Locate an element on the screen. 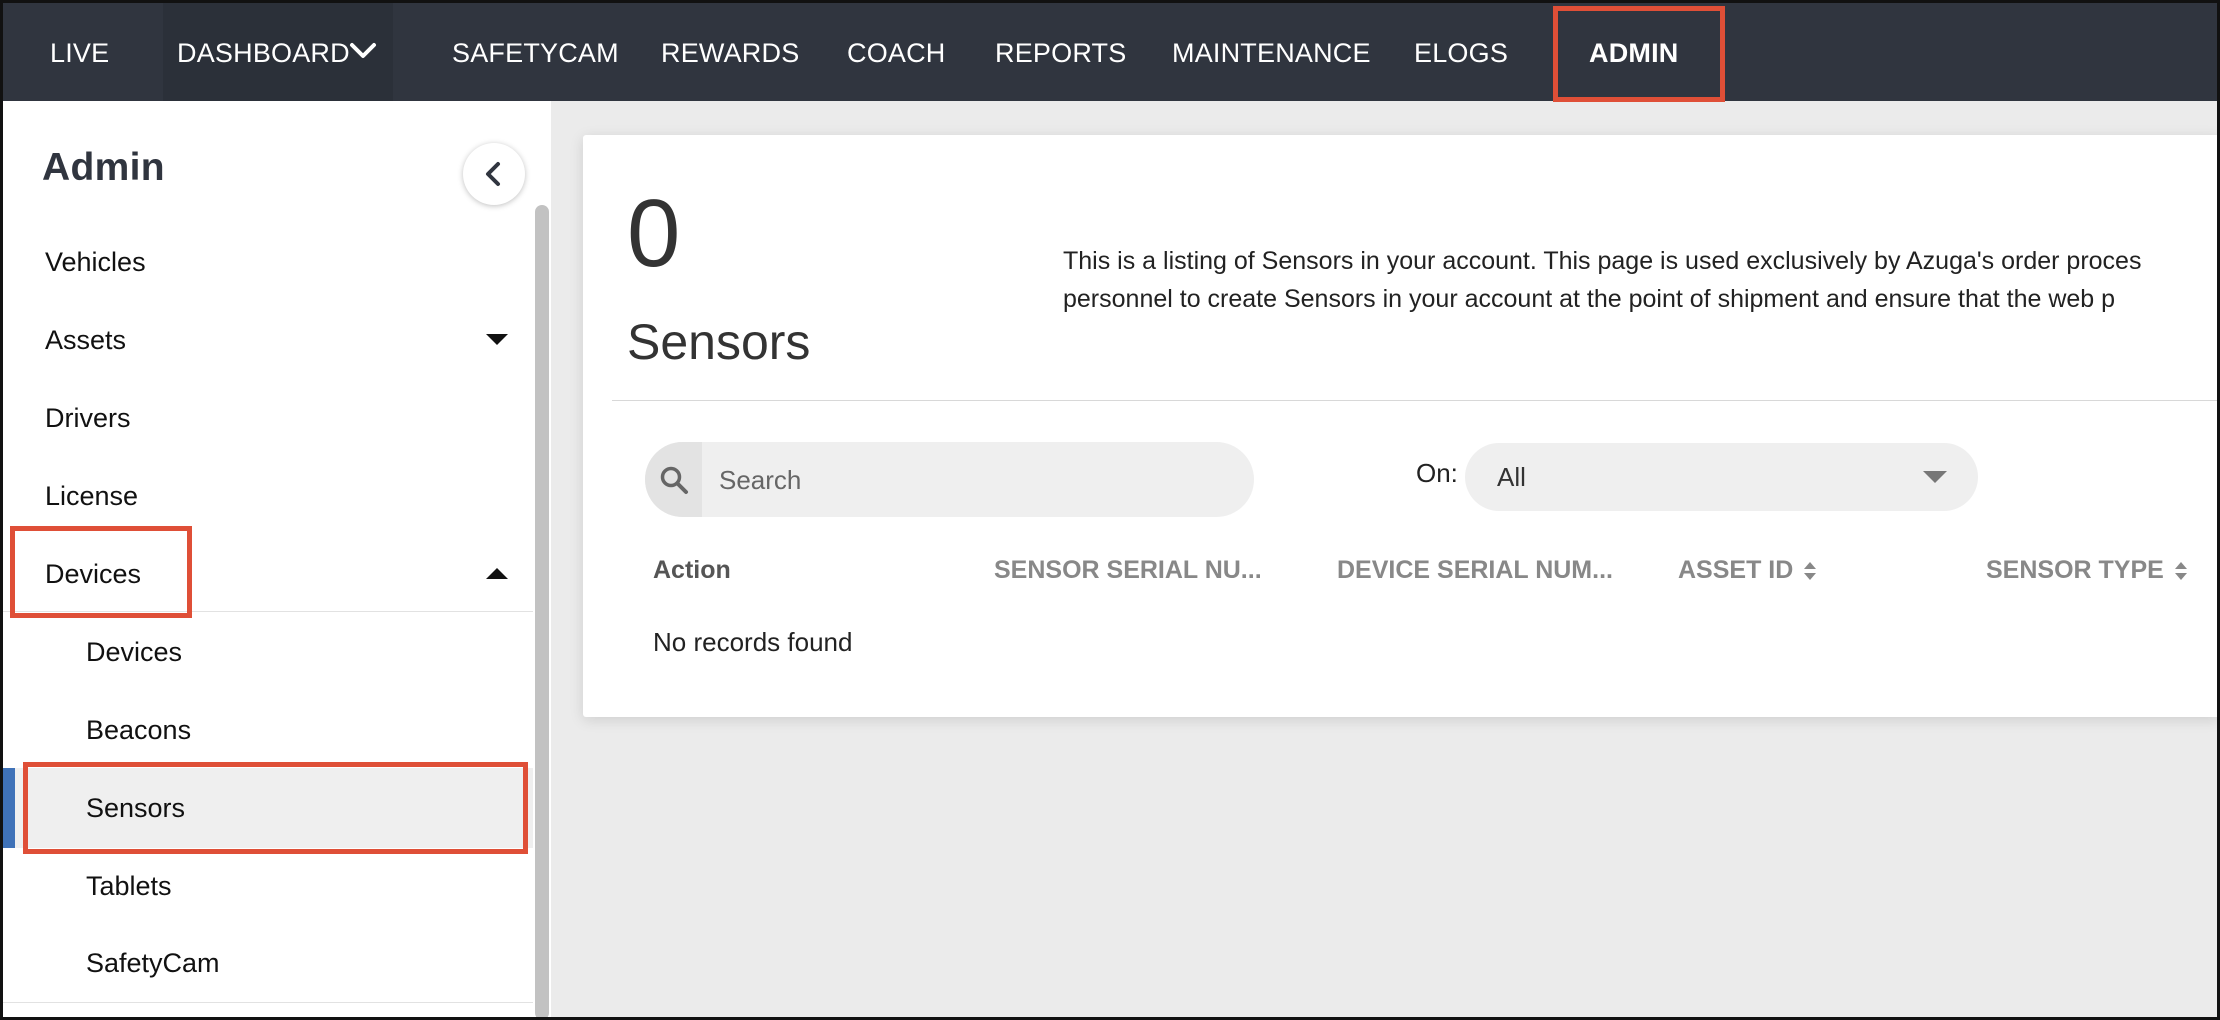 The width and height of the screenshot is (2220, 1020). search-input is located at coordinates (979, 479).